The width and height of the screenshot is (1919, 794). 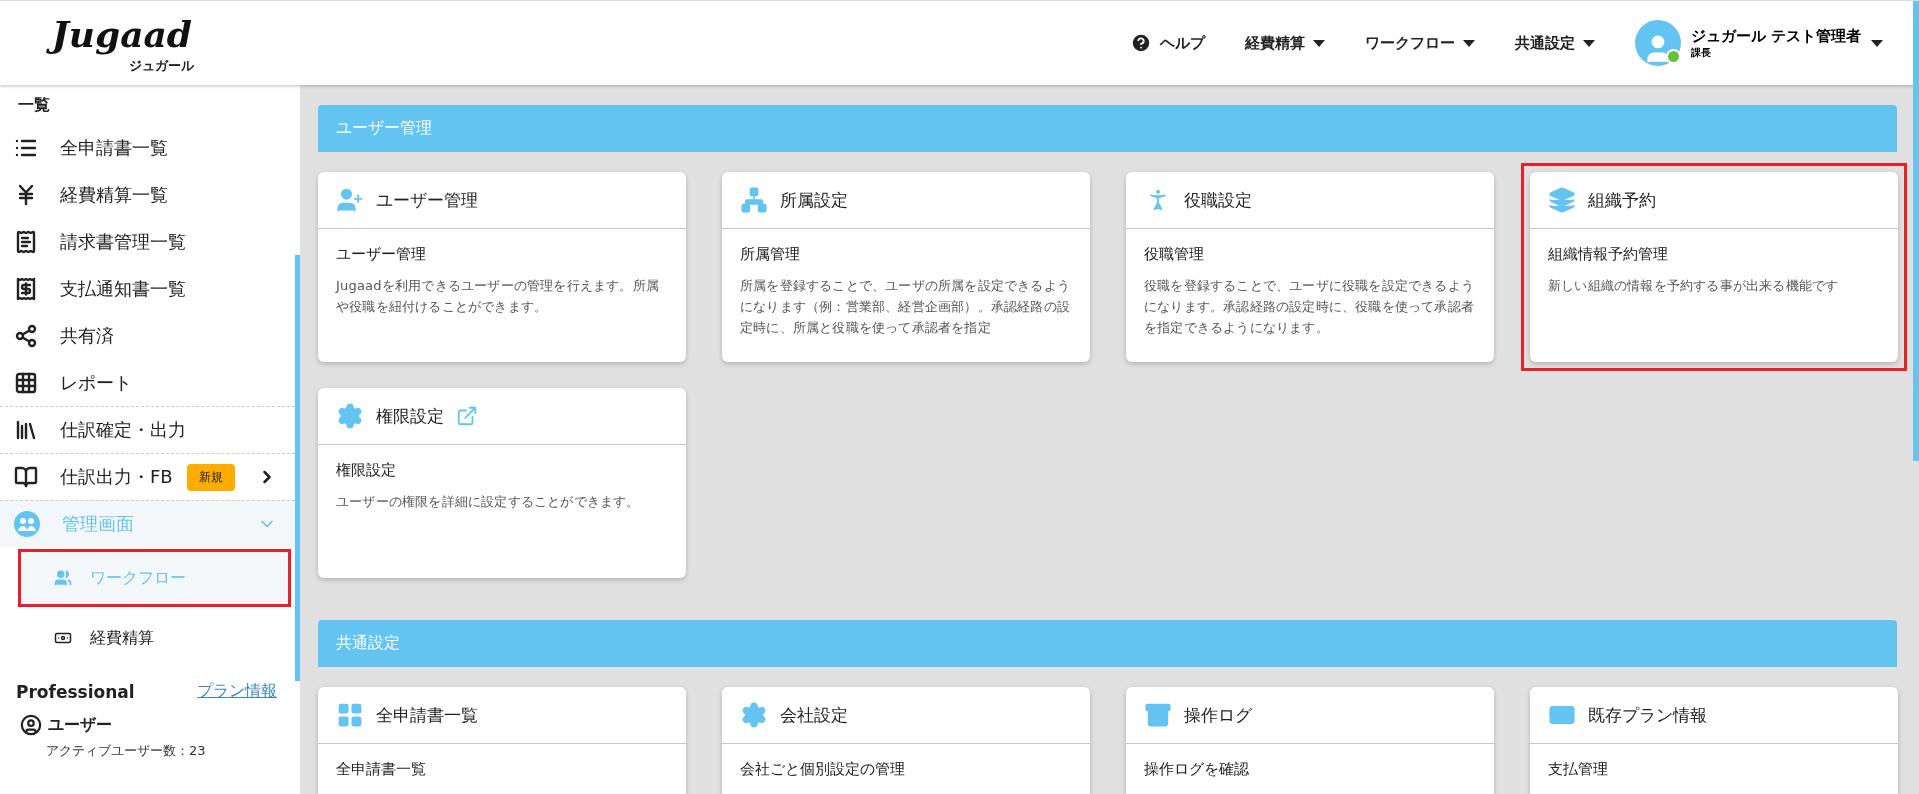 I want to click on card-title: 所属設定, so click(x=814, y=200).